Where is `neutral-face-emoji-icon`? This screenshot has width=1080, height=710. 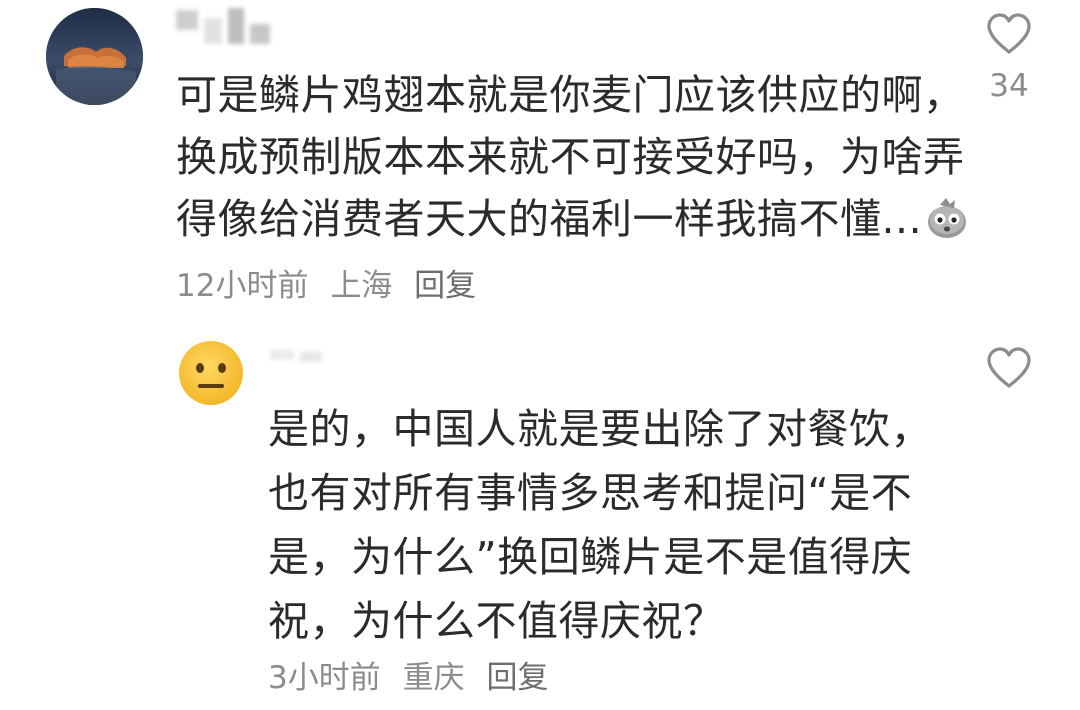 neutral-face-emoji-icon is located at coordinates (211, 373).